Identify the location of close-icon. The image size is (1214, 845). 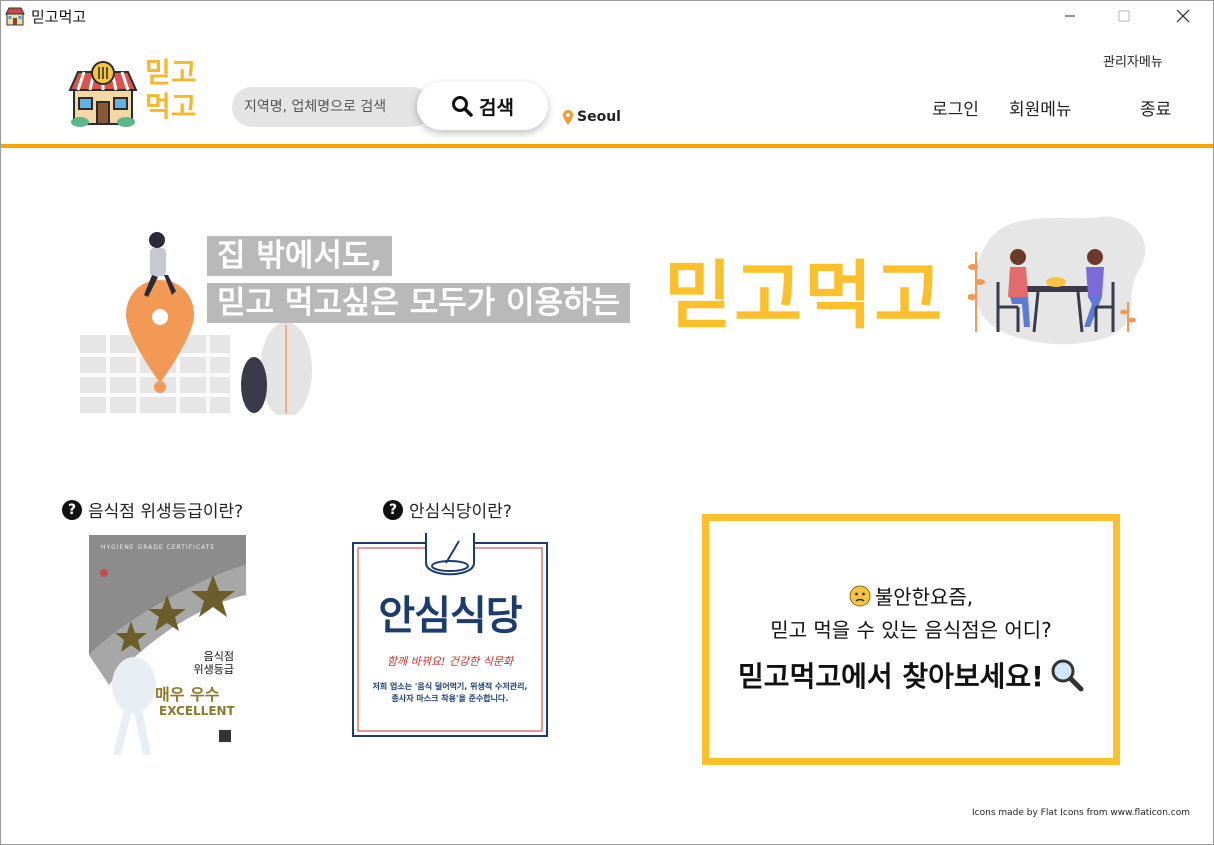
(1183, 16).